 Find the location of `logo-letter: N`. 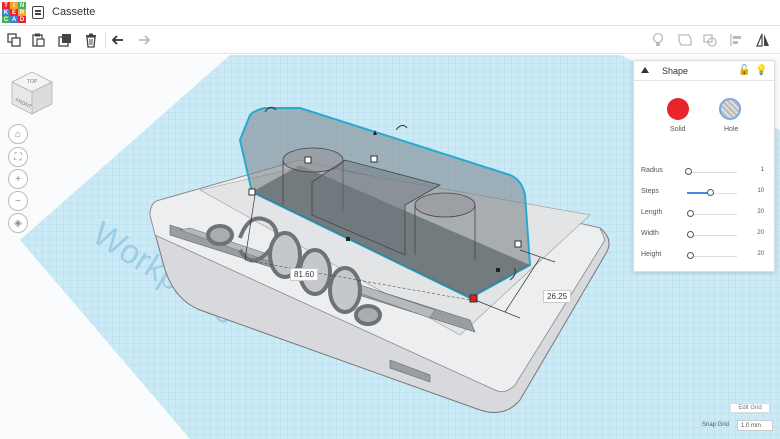

logo-letter: N is located at coordinates (22, 5).